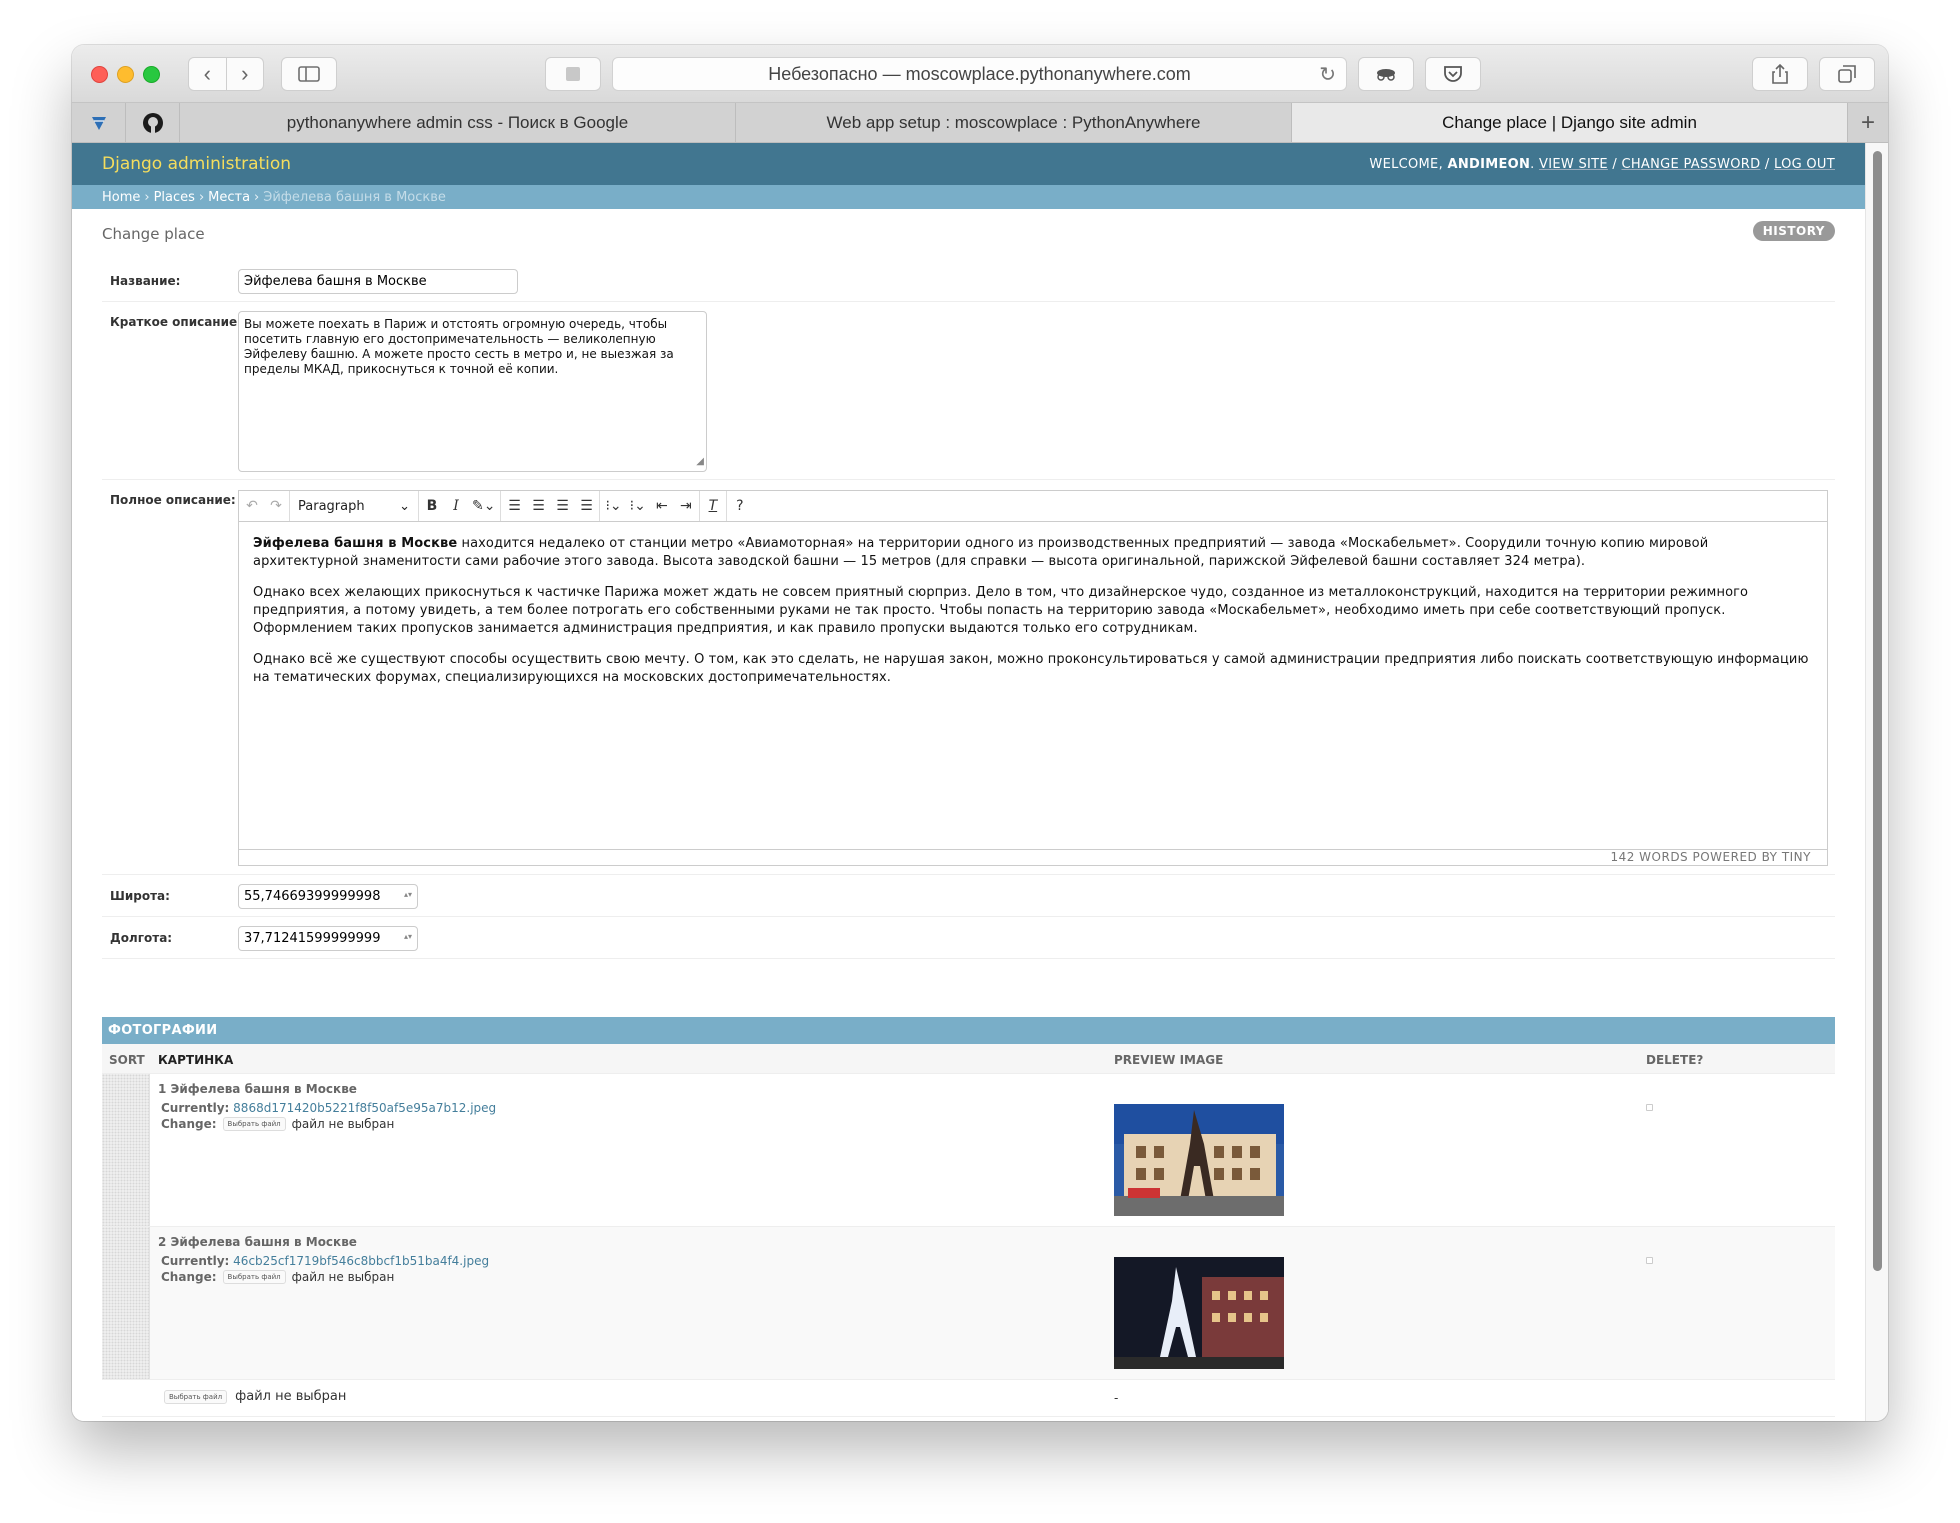 The image size is (1960, 1523). I want to click on current-file-link: 46cb25cf1719bf546c8bbcf1b51ba4f4.jpeg, so click(361, 1261).